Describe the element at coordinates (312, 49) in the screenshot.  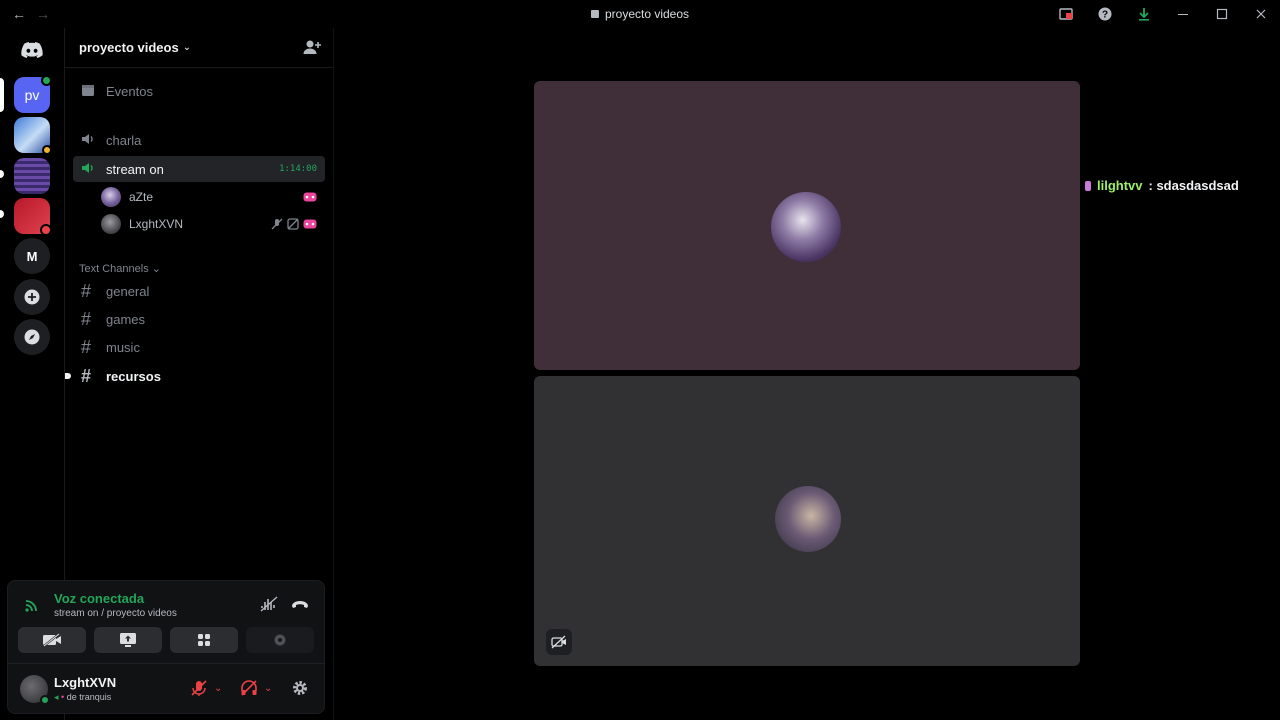
I see `invite-people-icon` at that location.